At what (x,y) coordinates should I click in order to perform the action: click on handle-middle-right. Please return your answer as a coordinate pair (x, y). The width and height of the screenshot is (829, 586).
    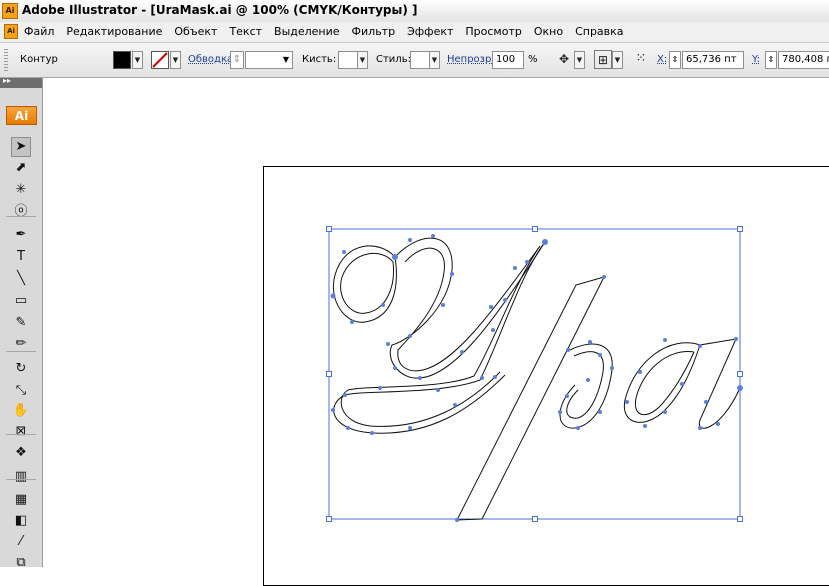
    Looking at the image, I should click on (740, 374).